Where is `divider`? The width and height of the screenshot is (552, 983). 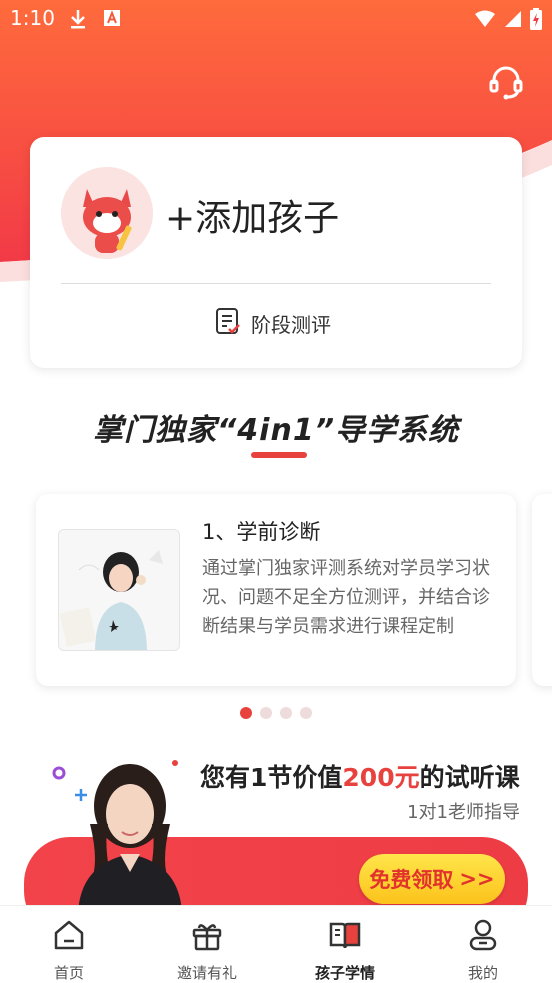 divider is located at coordinates (276, 283).